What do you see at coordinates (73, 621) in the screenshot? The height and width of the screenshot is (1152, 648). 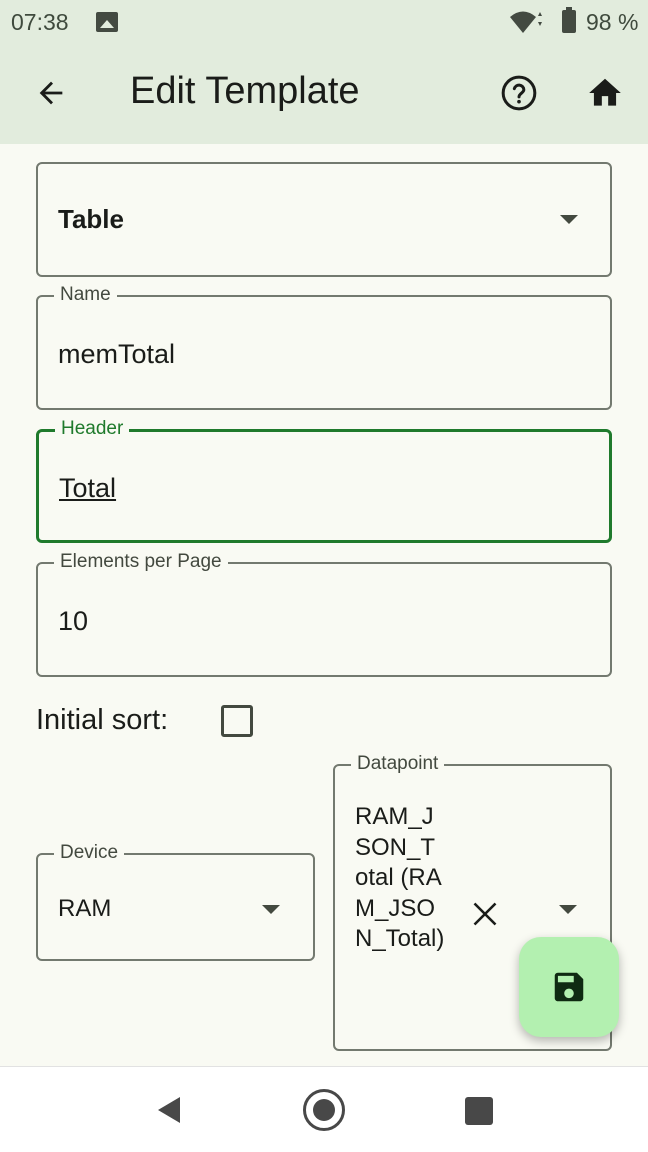 I see `elements-per-page-value: 10` at bounding box center [73, 621].